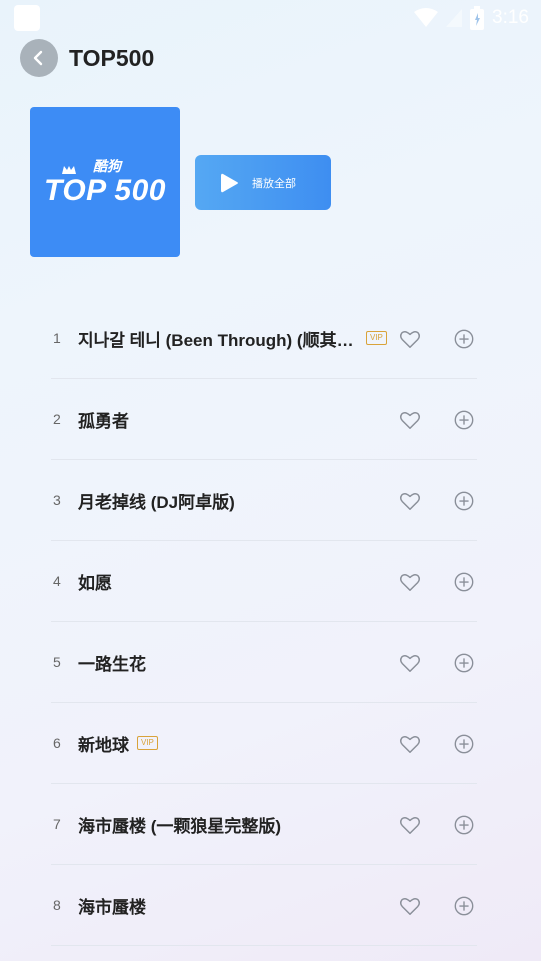 Image resolution: width=541 pixels, height=961 pixels. I want to click on notification-icon, so click(27, 18).